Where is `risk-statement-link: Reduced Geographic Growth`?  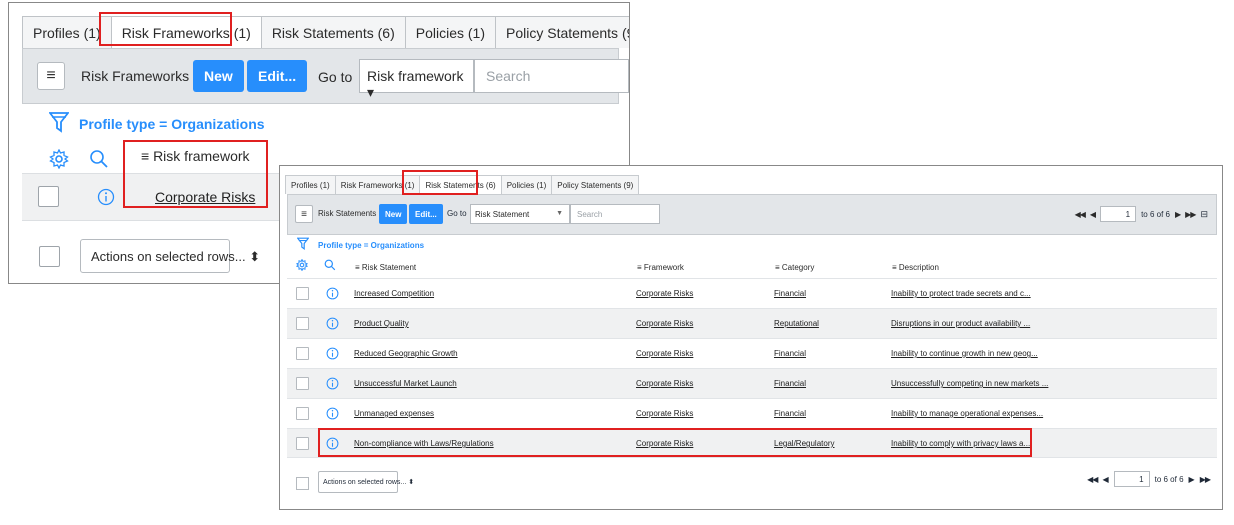 risk-statement-link: Reduced Geographic Growth is located at coordinates (406, 353).